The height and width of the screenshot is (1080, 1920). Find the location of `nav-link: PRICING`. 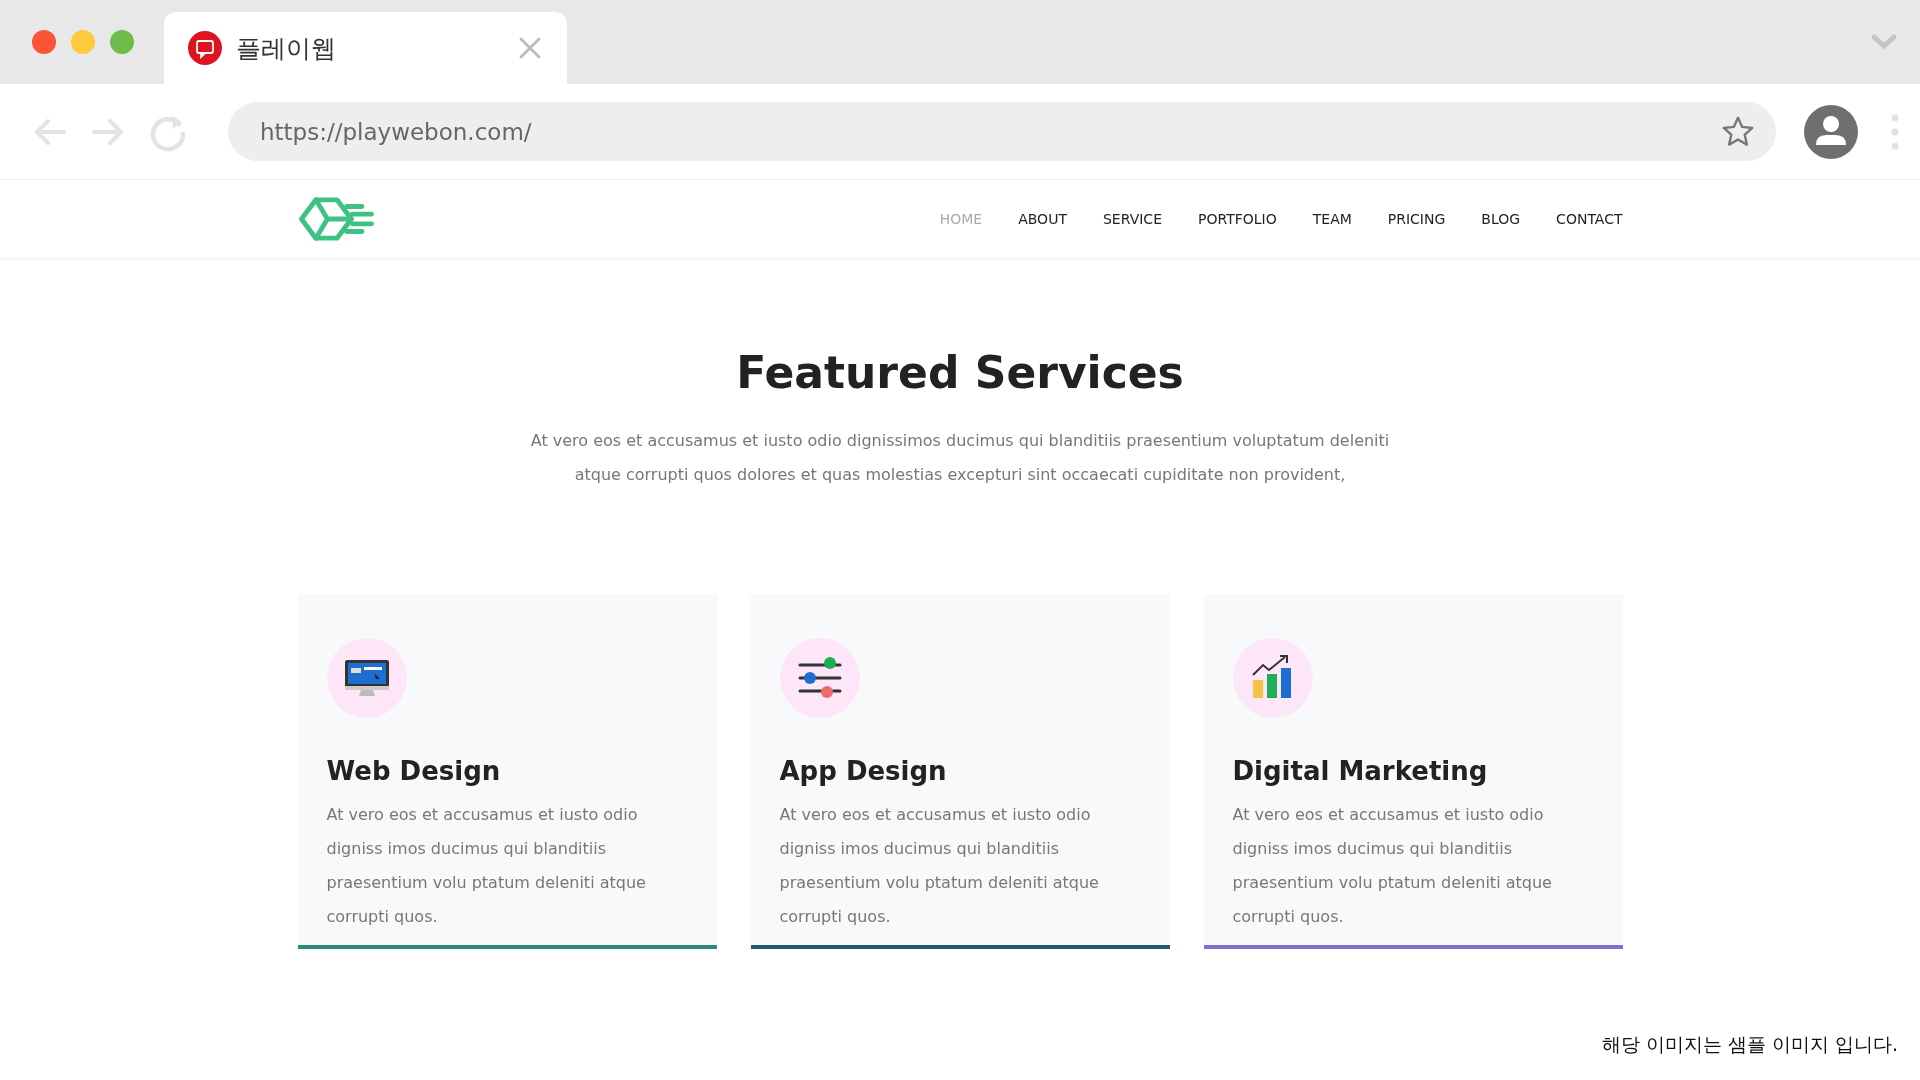

nav-link: PRICING is located at coordinates (1416, 219).